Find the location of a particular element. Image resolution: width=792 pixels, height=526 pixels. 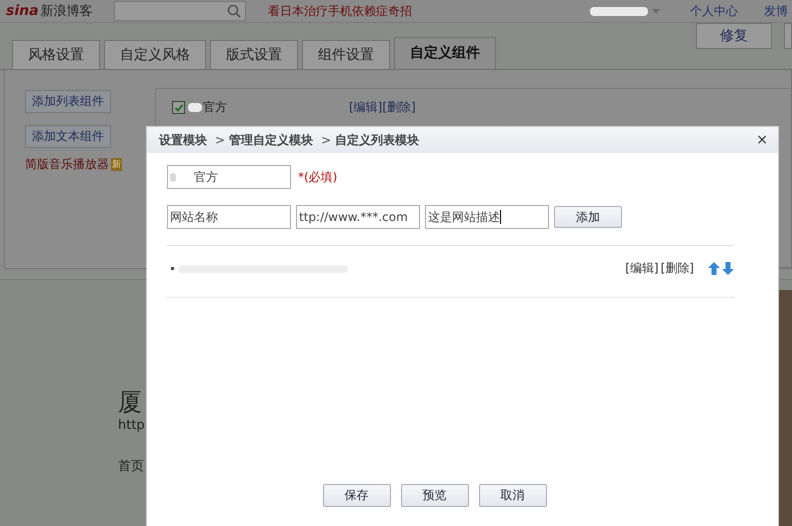

new-badge: 新 is located at coordinates (116, 164).